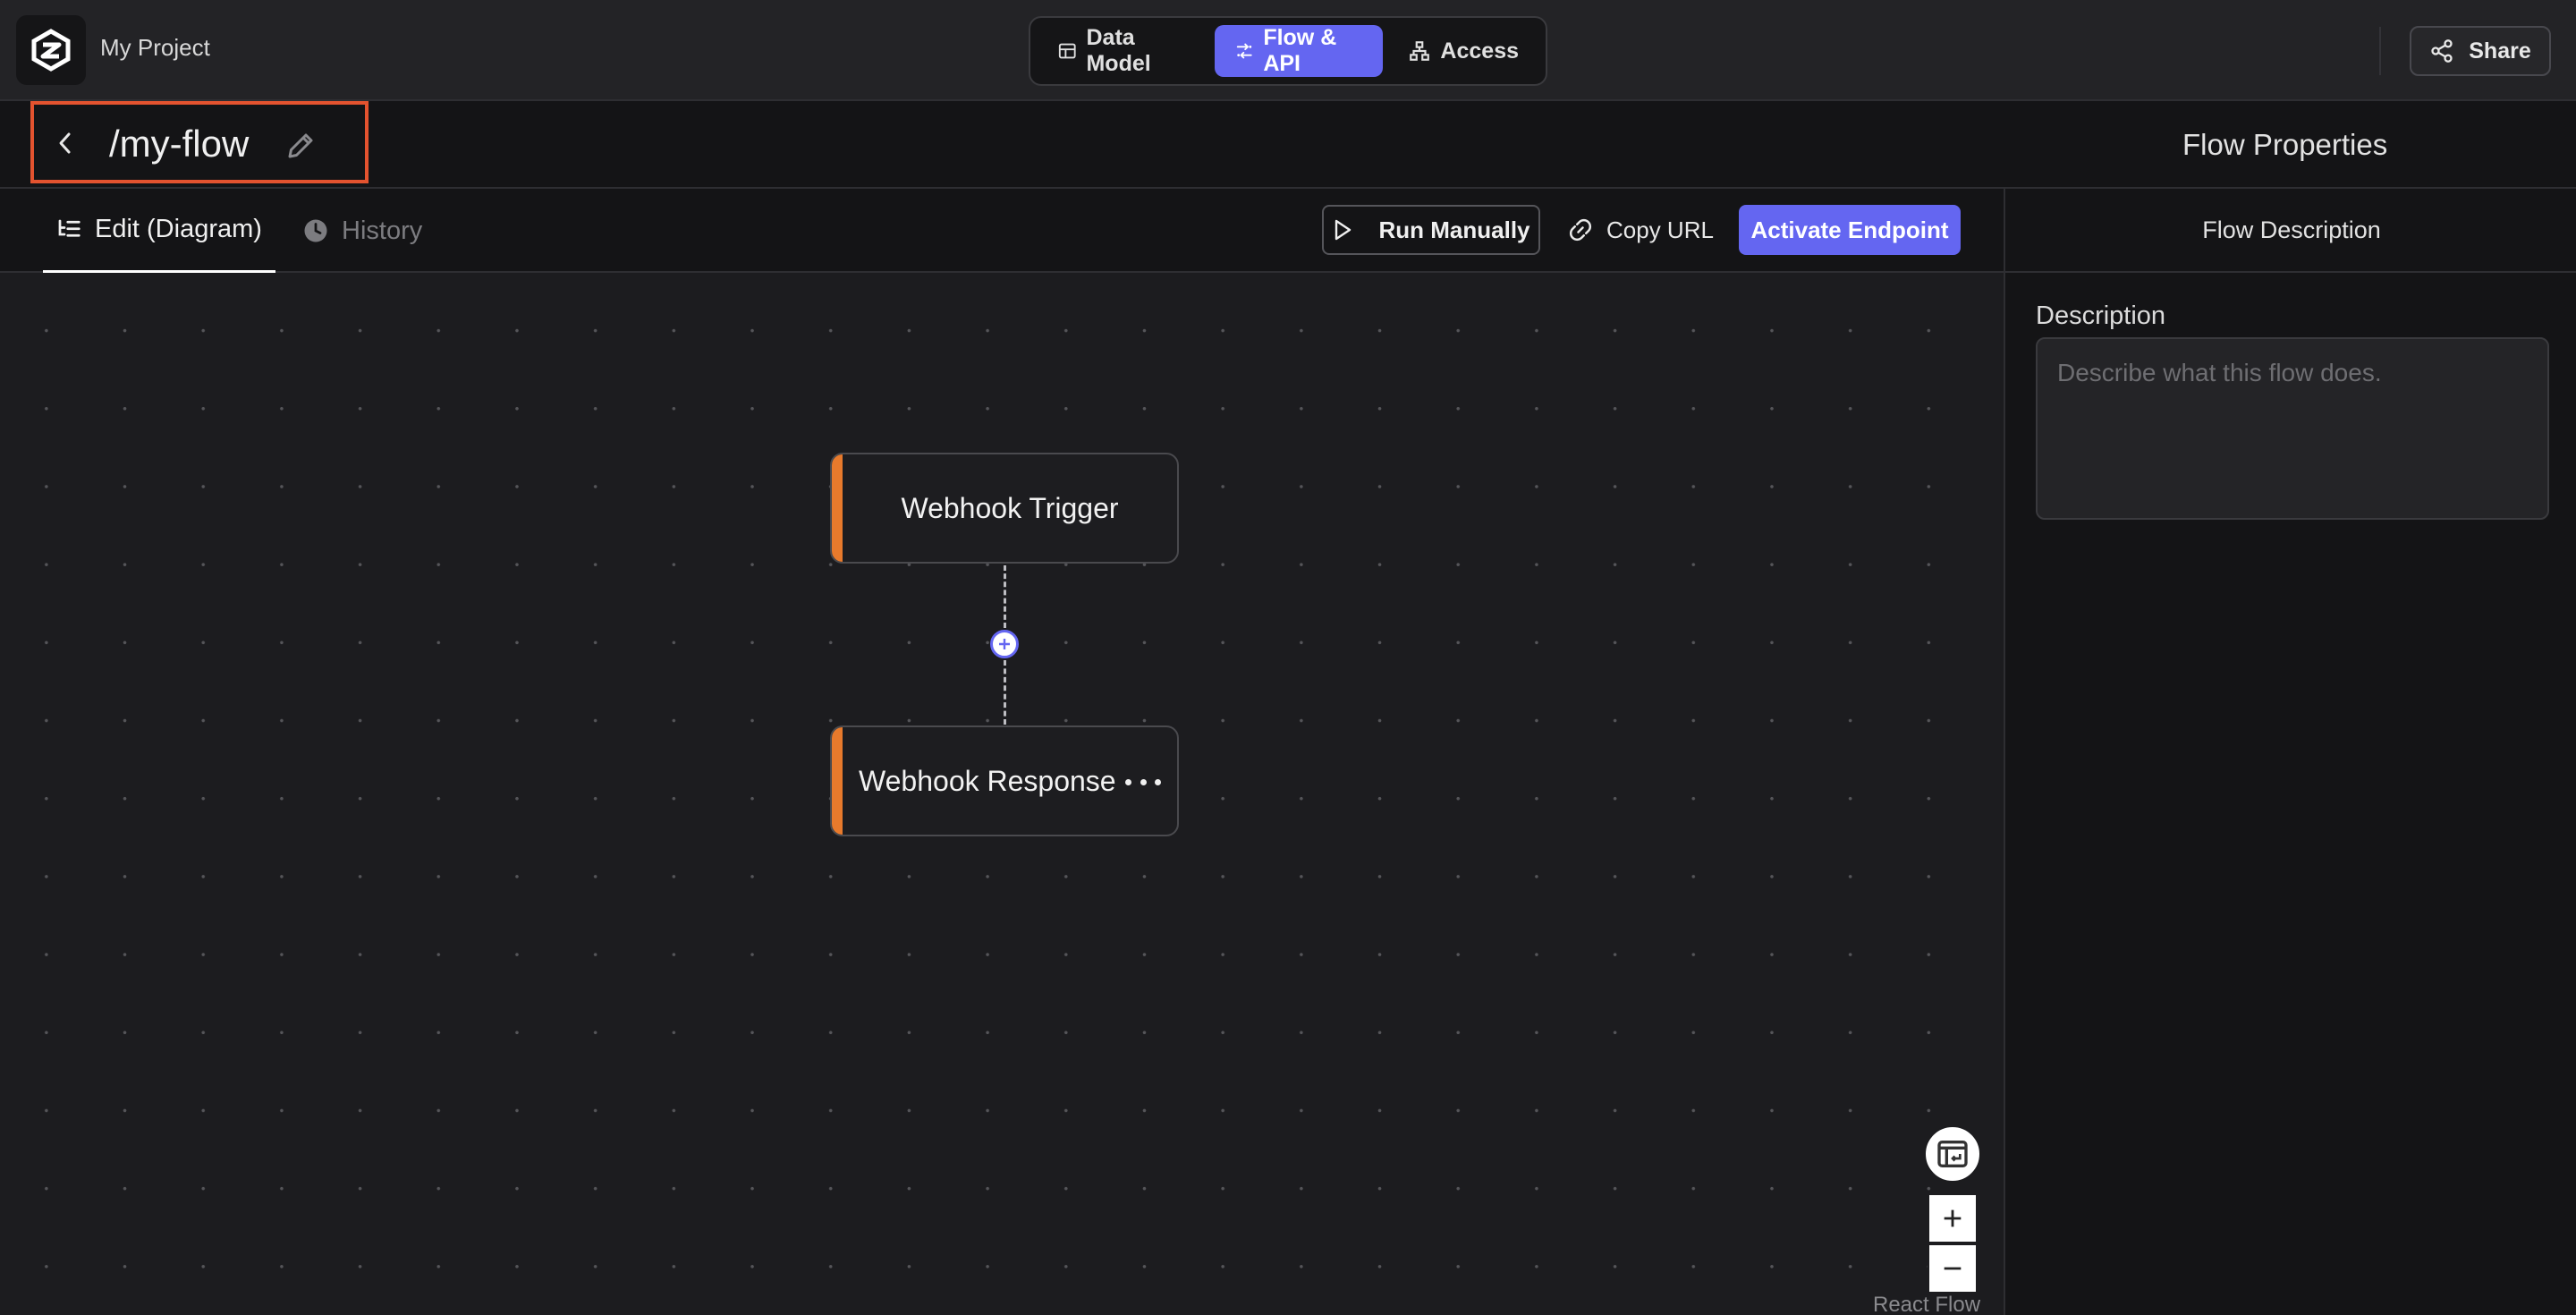 The image size is (2576, 1315). I want to click on project-name: My Project, so click(155, 48).